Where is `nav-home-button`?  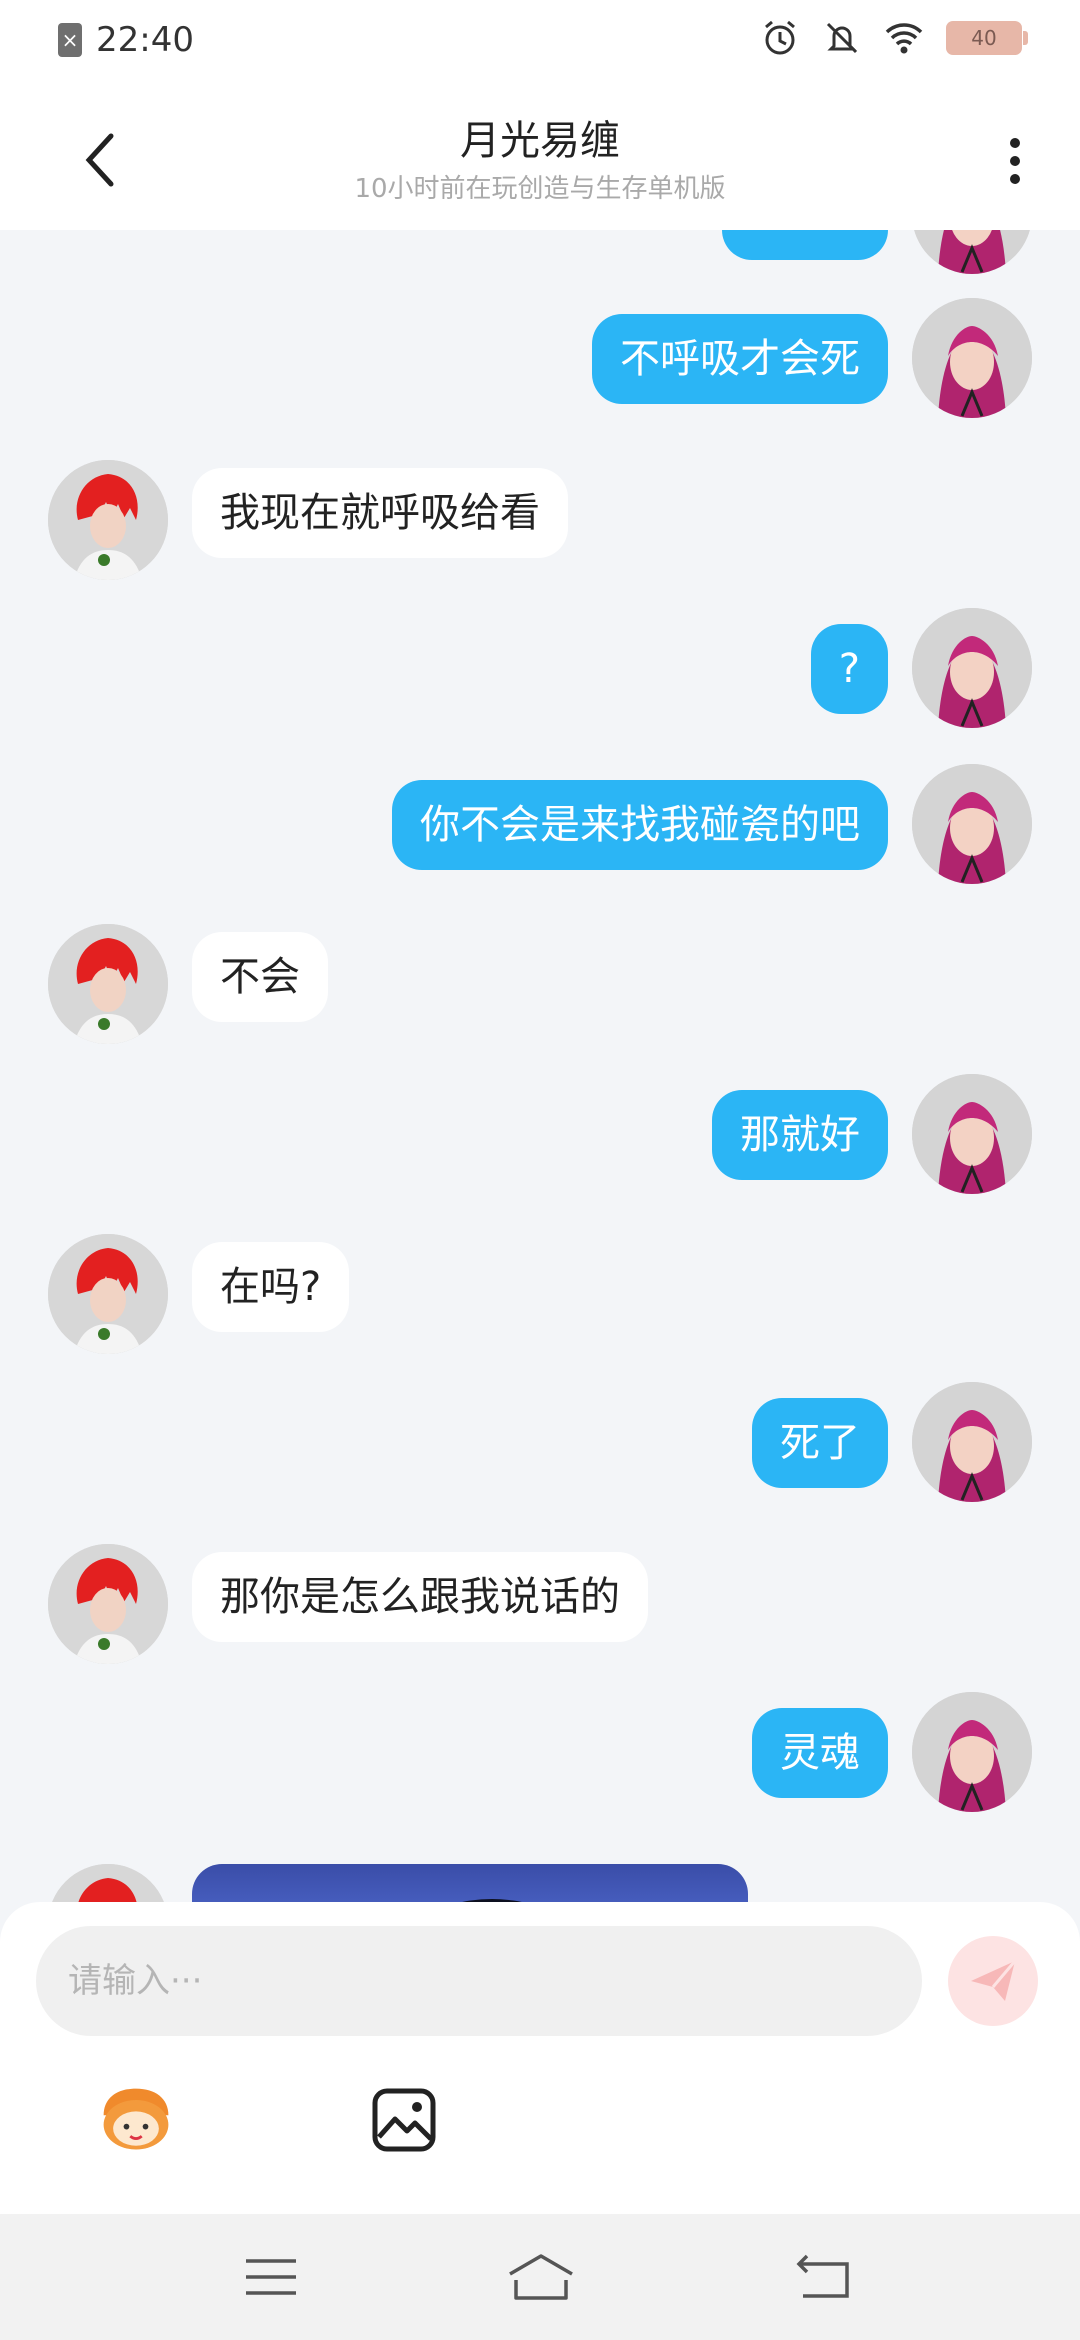 nav-home-button is located at coordinates (541, 2277).